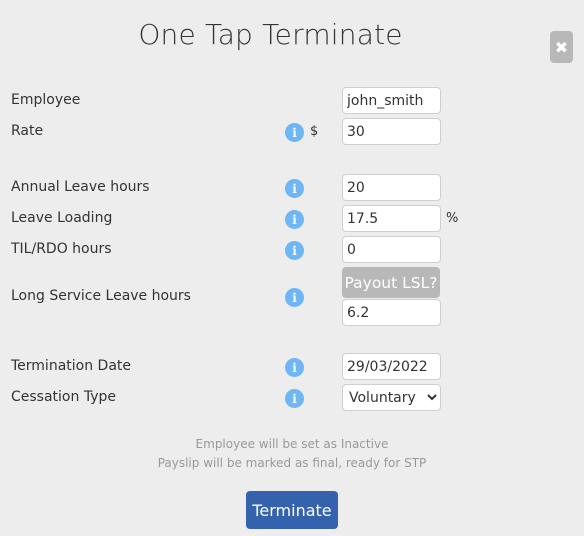 The image size is (584, 536). I want to click on inactive-note: Employee will be set as Inactive, so click(292, 444).